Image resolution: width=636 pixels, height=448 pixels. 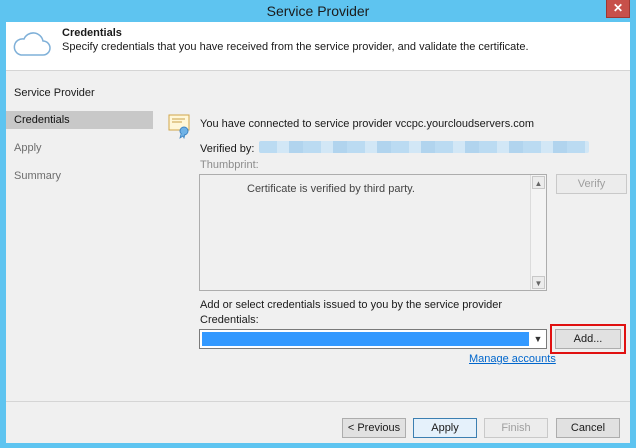 What do you see at coordinates (229, 320) in the screenshot?
I see `credentials-label: Credentials:` at bounding box center [229, 320].